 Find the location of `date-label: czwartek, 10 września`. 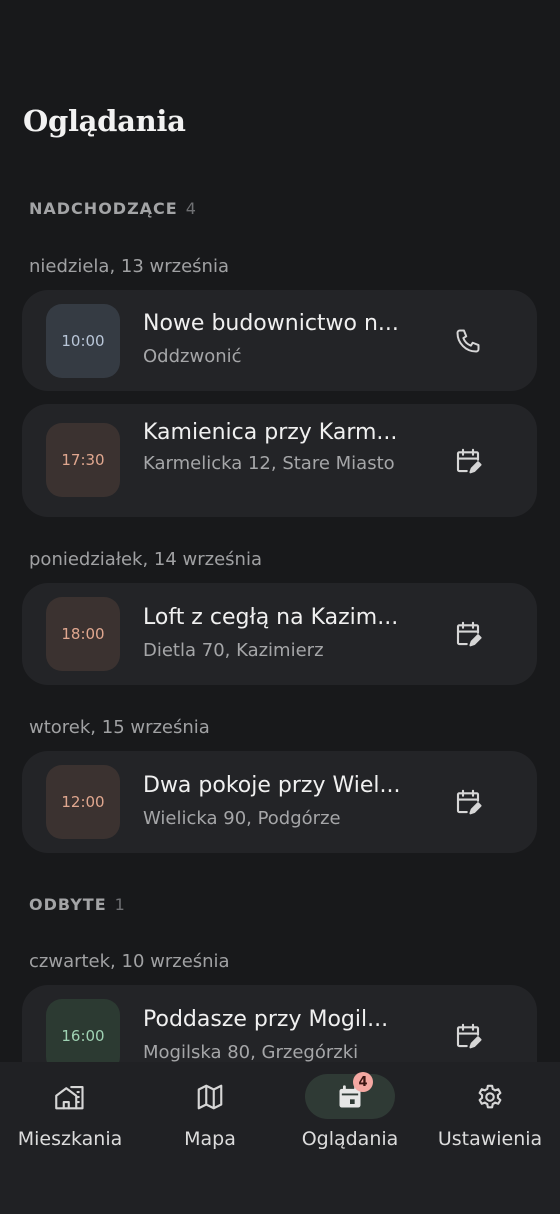

date-label: czwartek, 10 września is located at coordinates (129, 961).